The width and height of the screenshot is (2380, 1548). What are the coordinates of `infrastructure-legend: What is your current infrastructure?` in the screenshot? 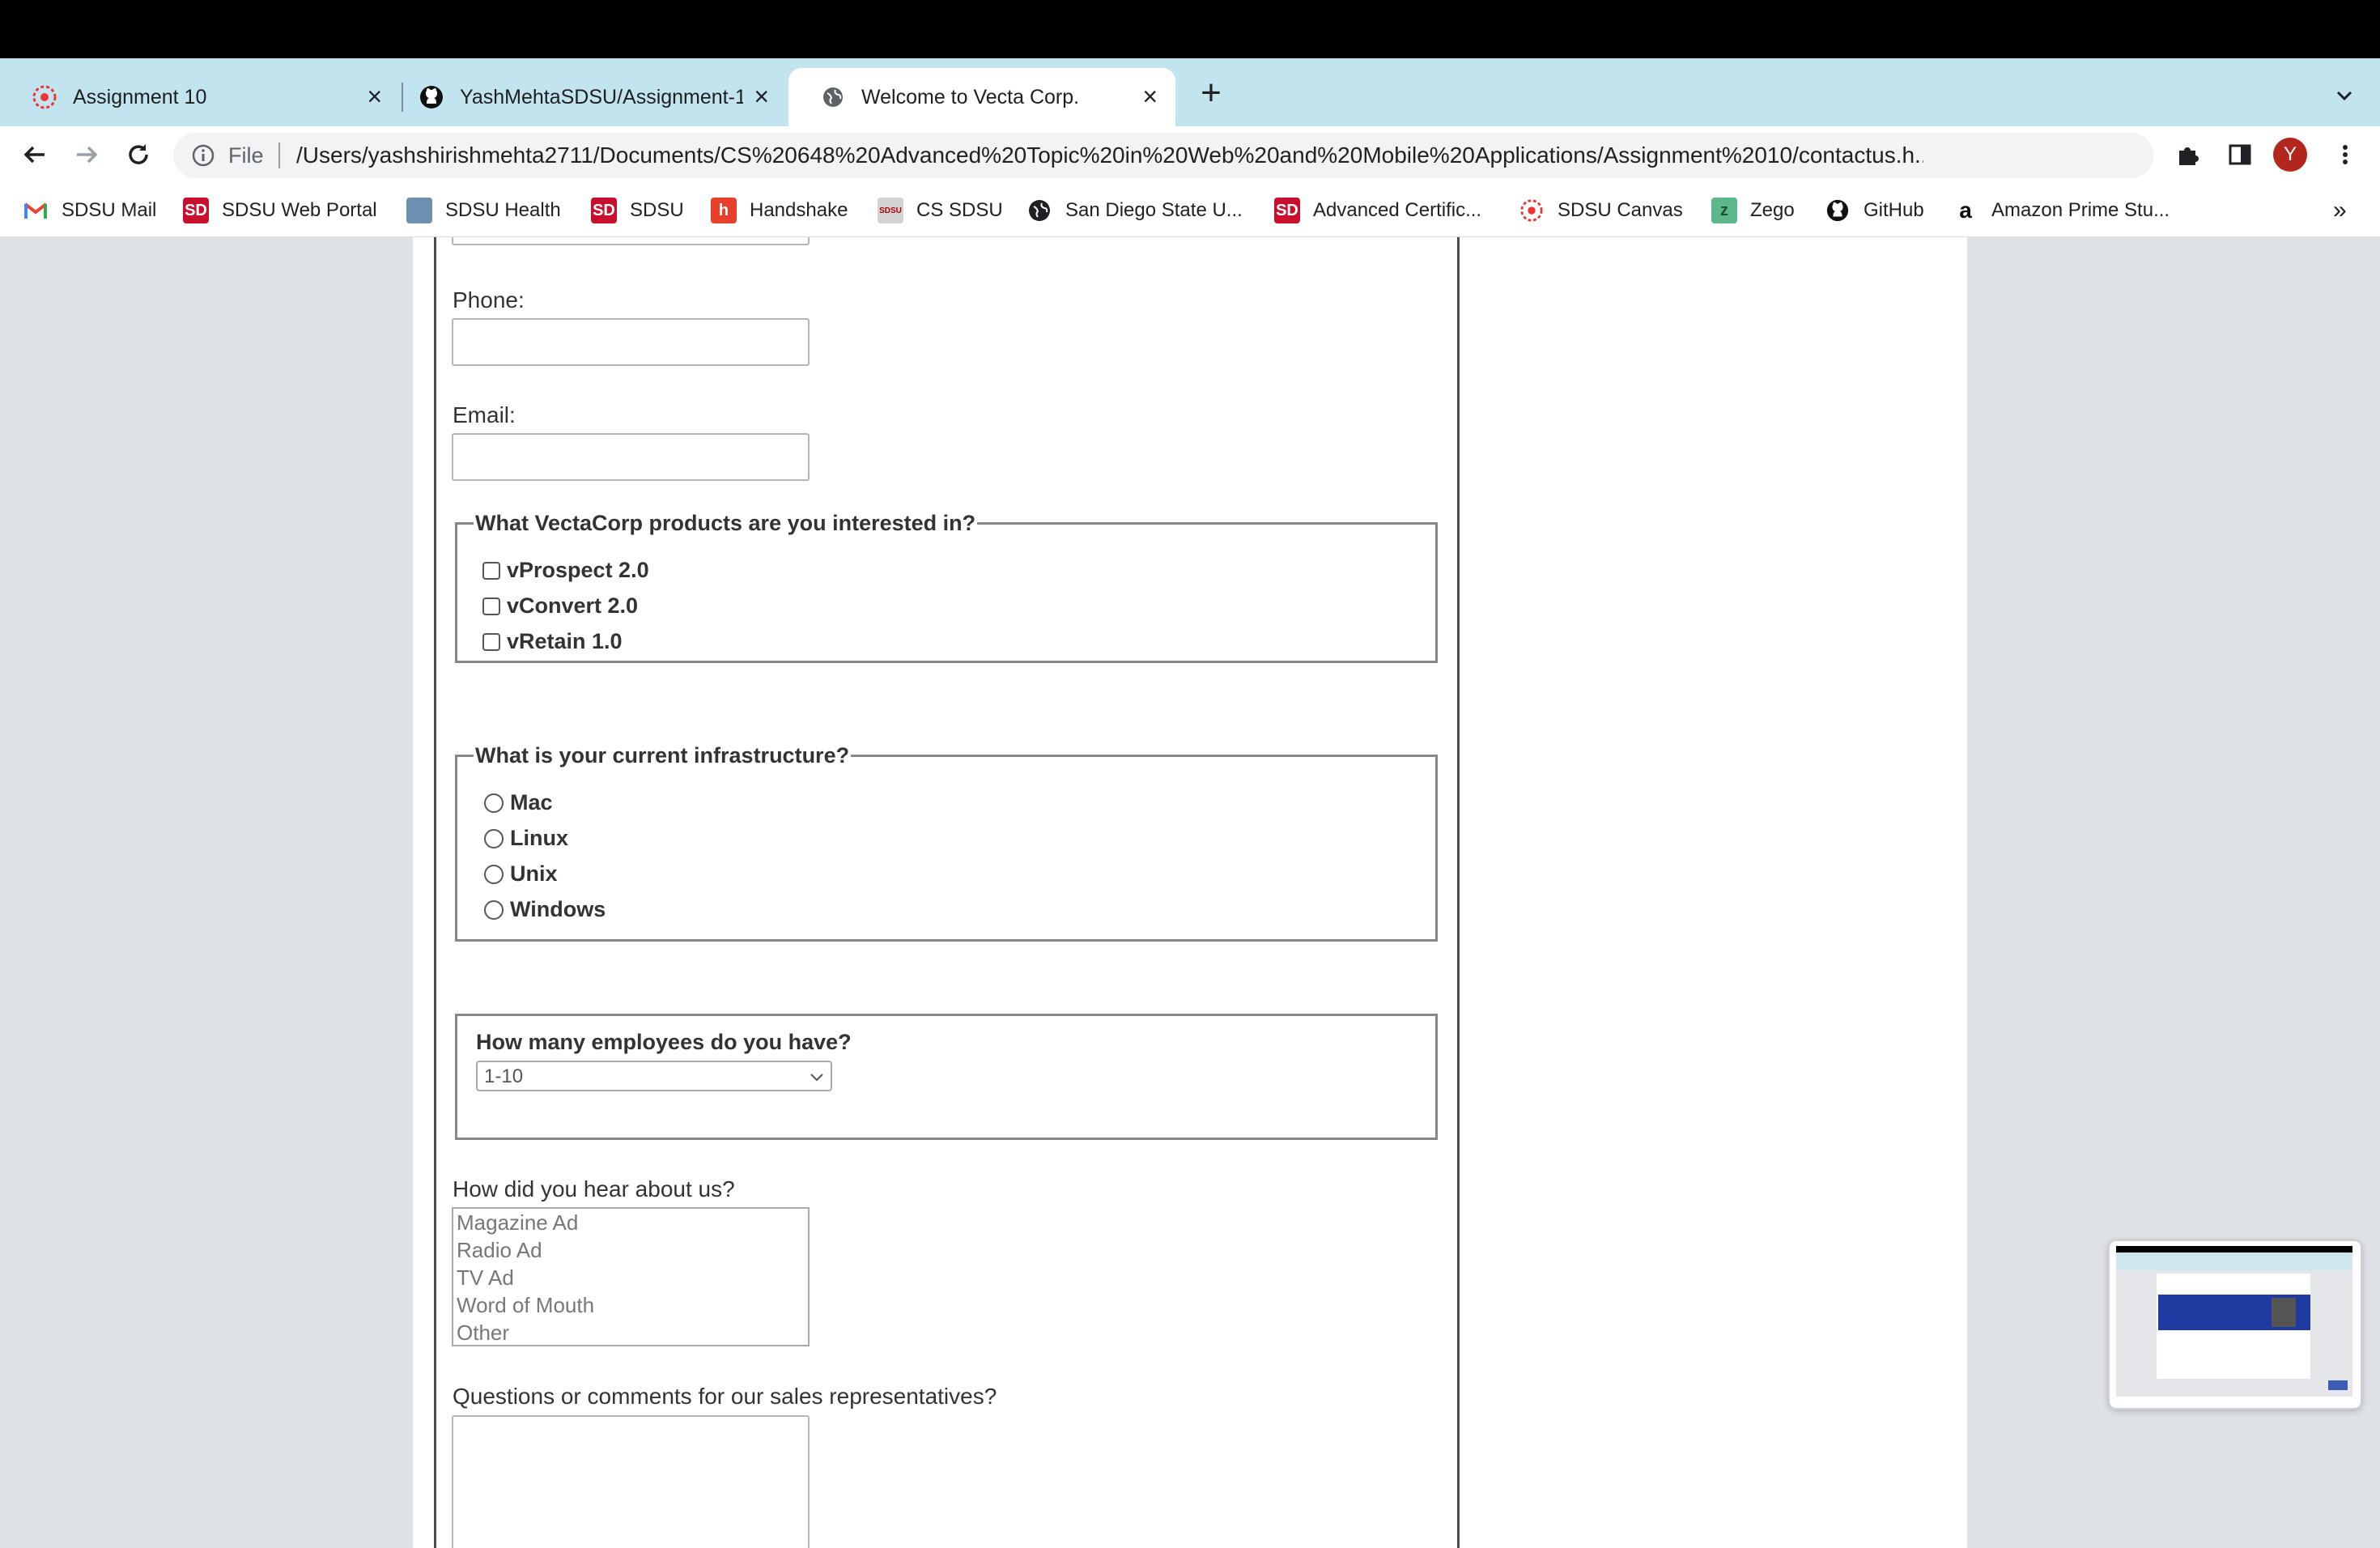 It's located at (662, 756).